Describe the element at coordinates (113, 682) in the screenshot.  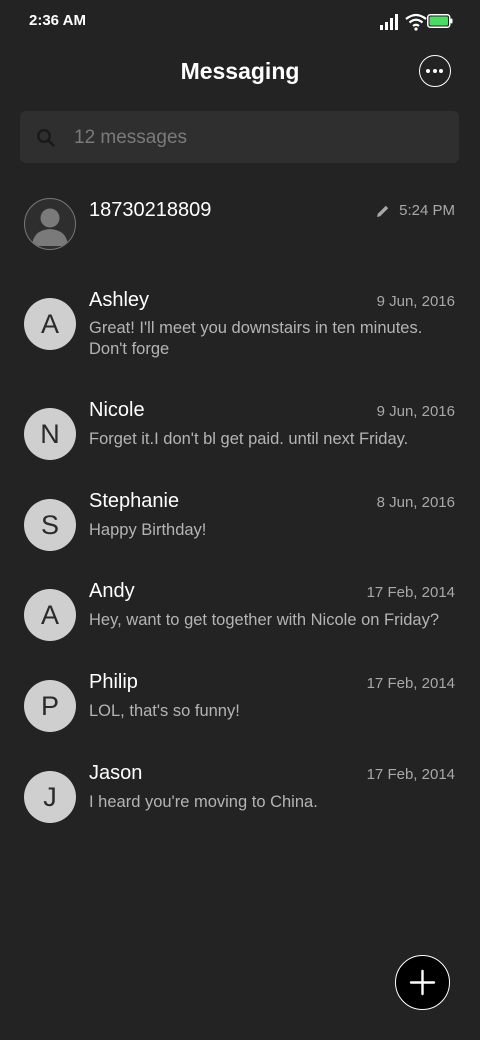
I see `contact-name: Philip` at that location.